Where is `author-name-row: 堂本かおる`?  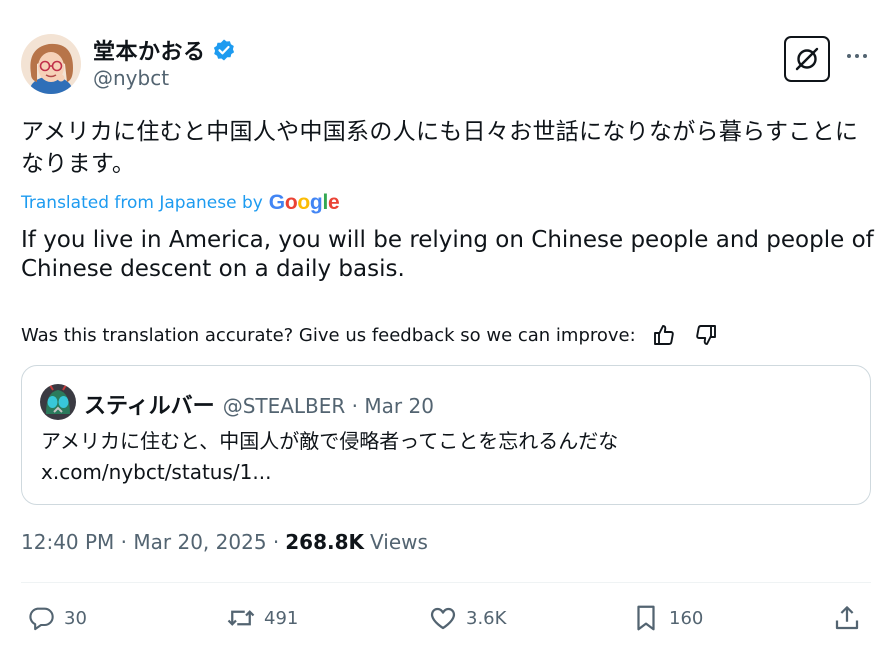 author-name-row: 堂本かおる is located at coordinates (164, 50).